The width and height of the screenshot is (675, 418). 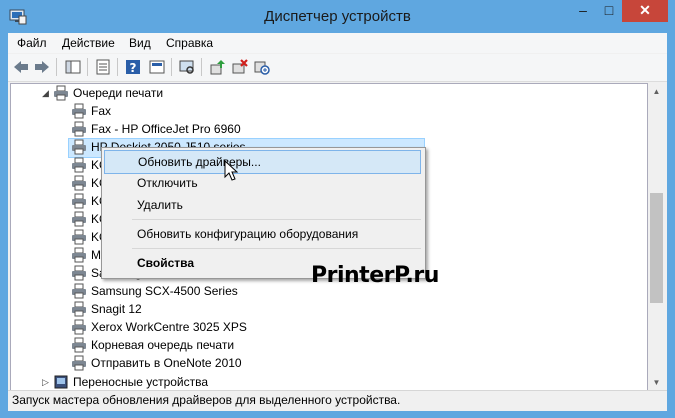 What do you see at coordinates (140, 43) in the screenshot?
I see `menu-view: Вид` at bounding box center [140, 43].